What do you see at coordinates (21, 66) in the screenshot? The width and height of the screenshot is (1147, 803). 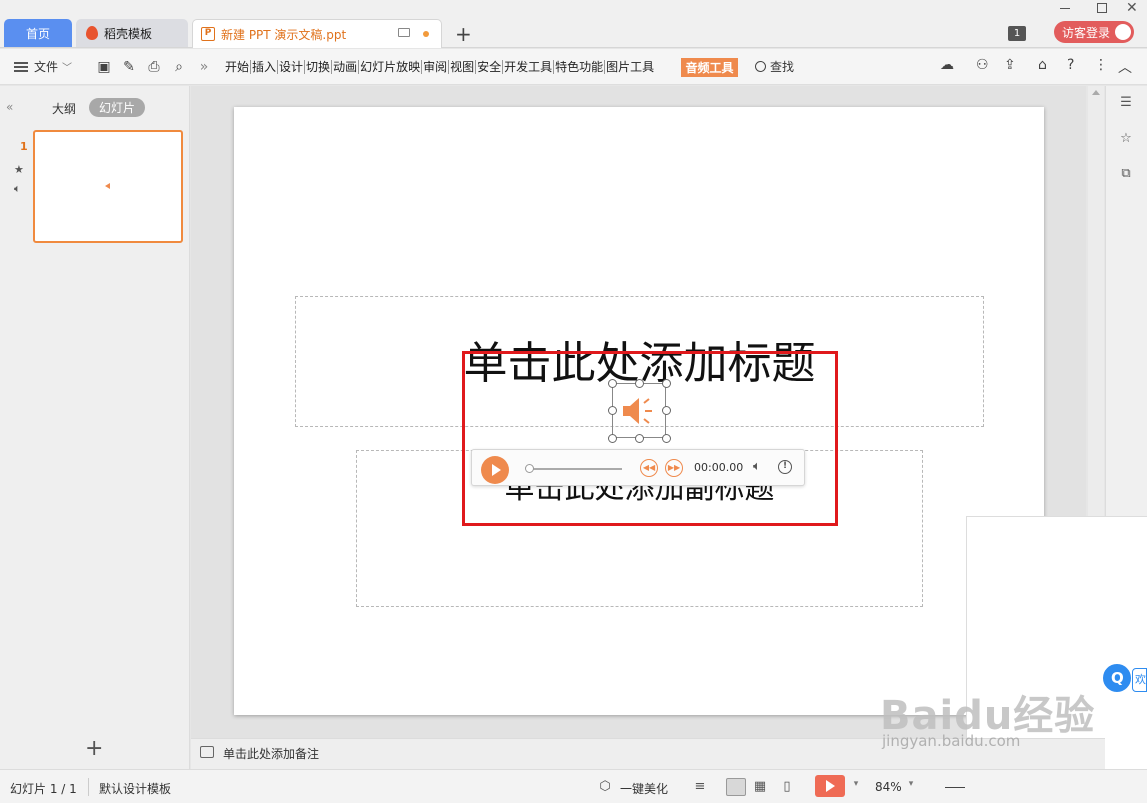 I see `hamburger-icon` at bounding box center [21, 66].